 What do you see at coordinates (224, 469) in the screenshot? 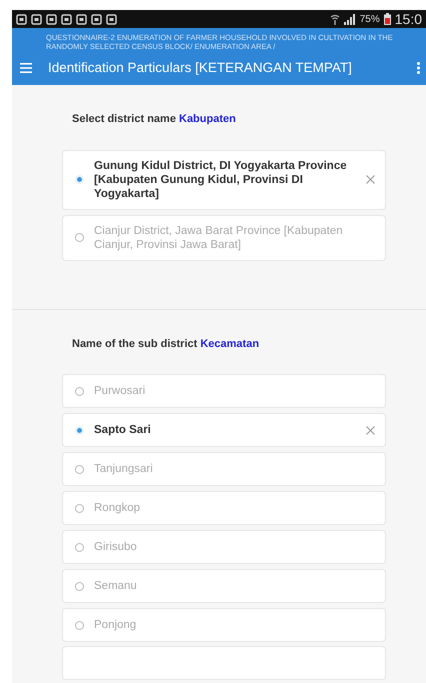
I see `list-option: Tanjungsari` at bounding box center [224, 469].